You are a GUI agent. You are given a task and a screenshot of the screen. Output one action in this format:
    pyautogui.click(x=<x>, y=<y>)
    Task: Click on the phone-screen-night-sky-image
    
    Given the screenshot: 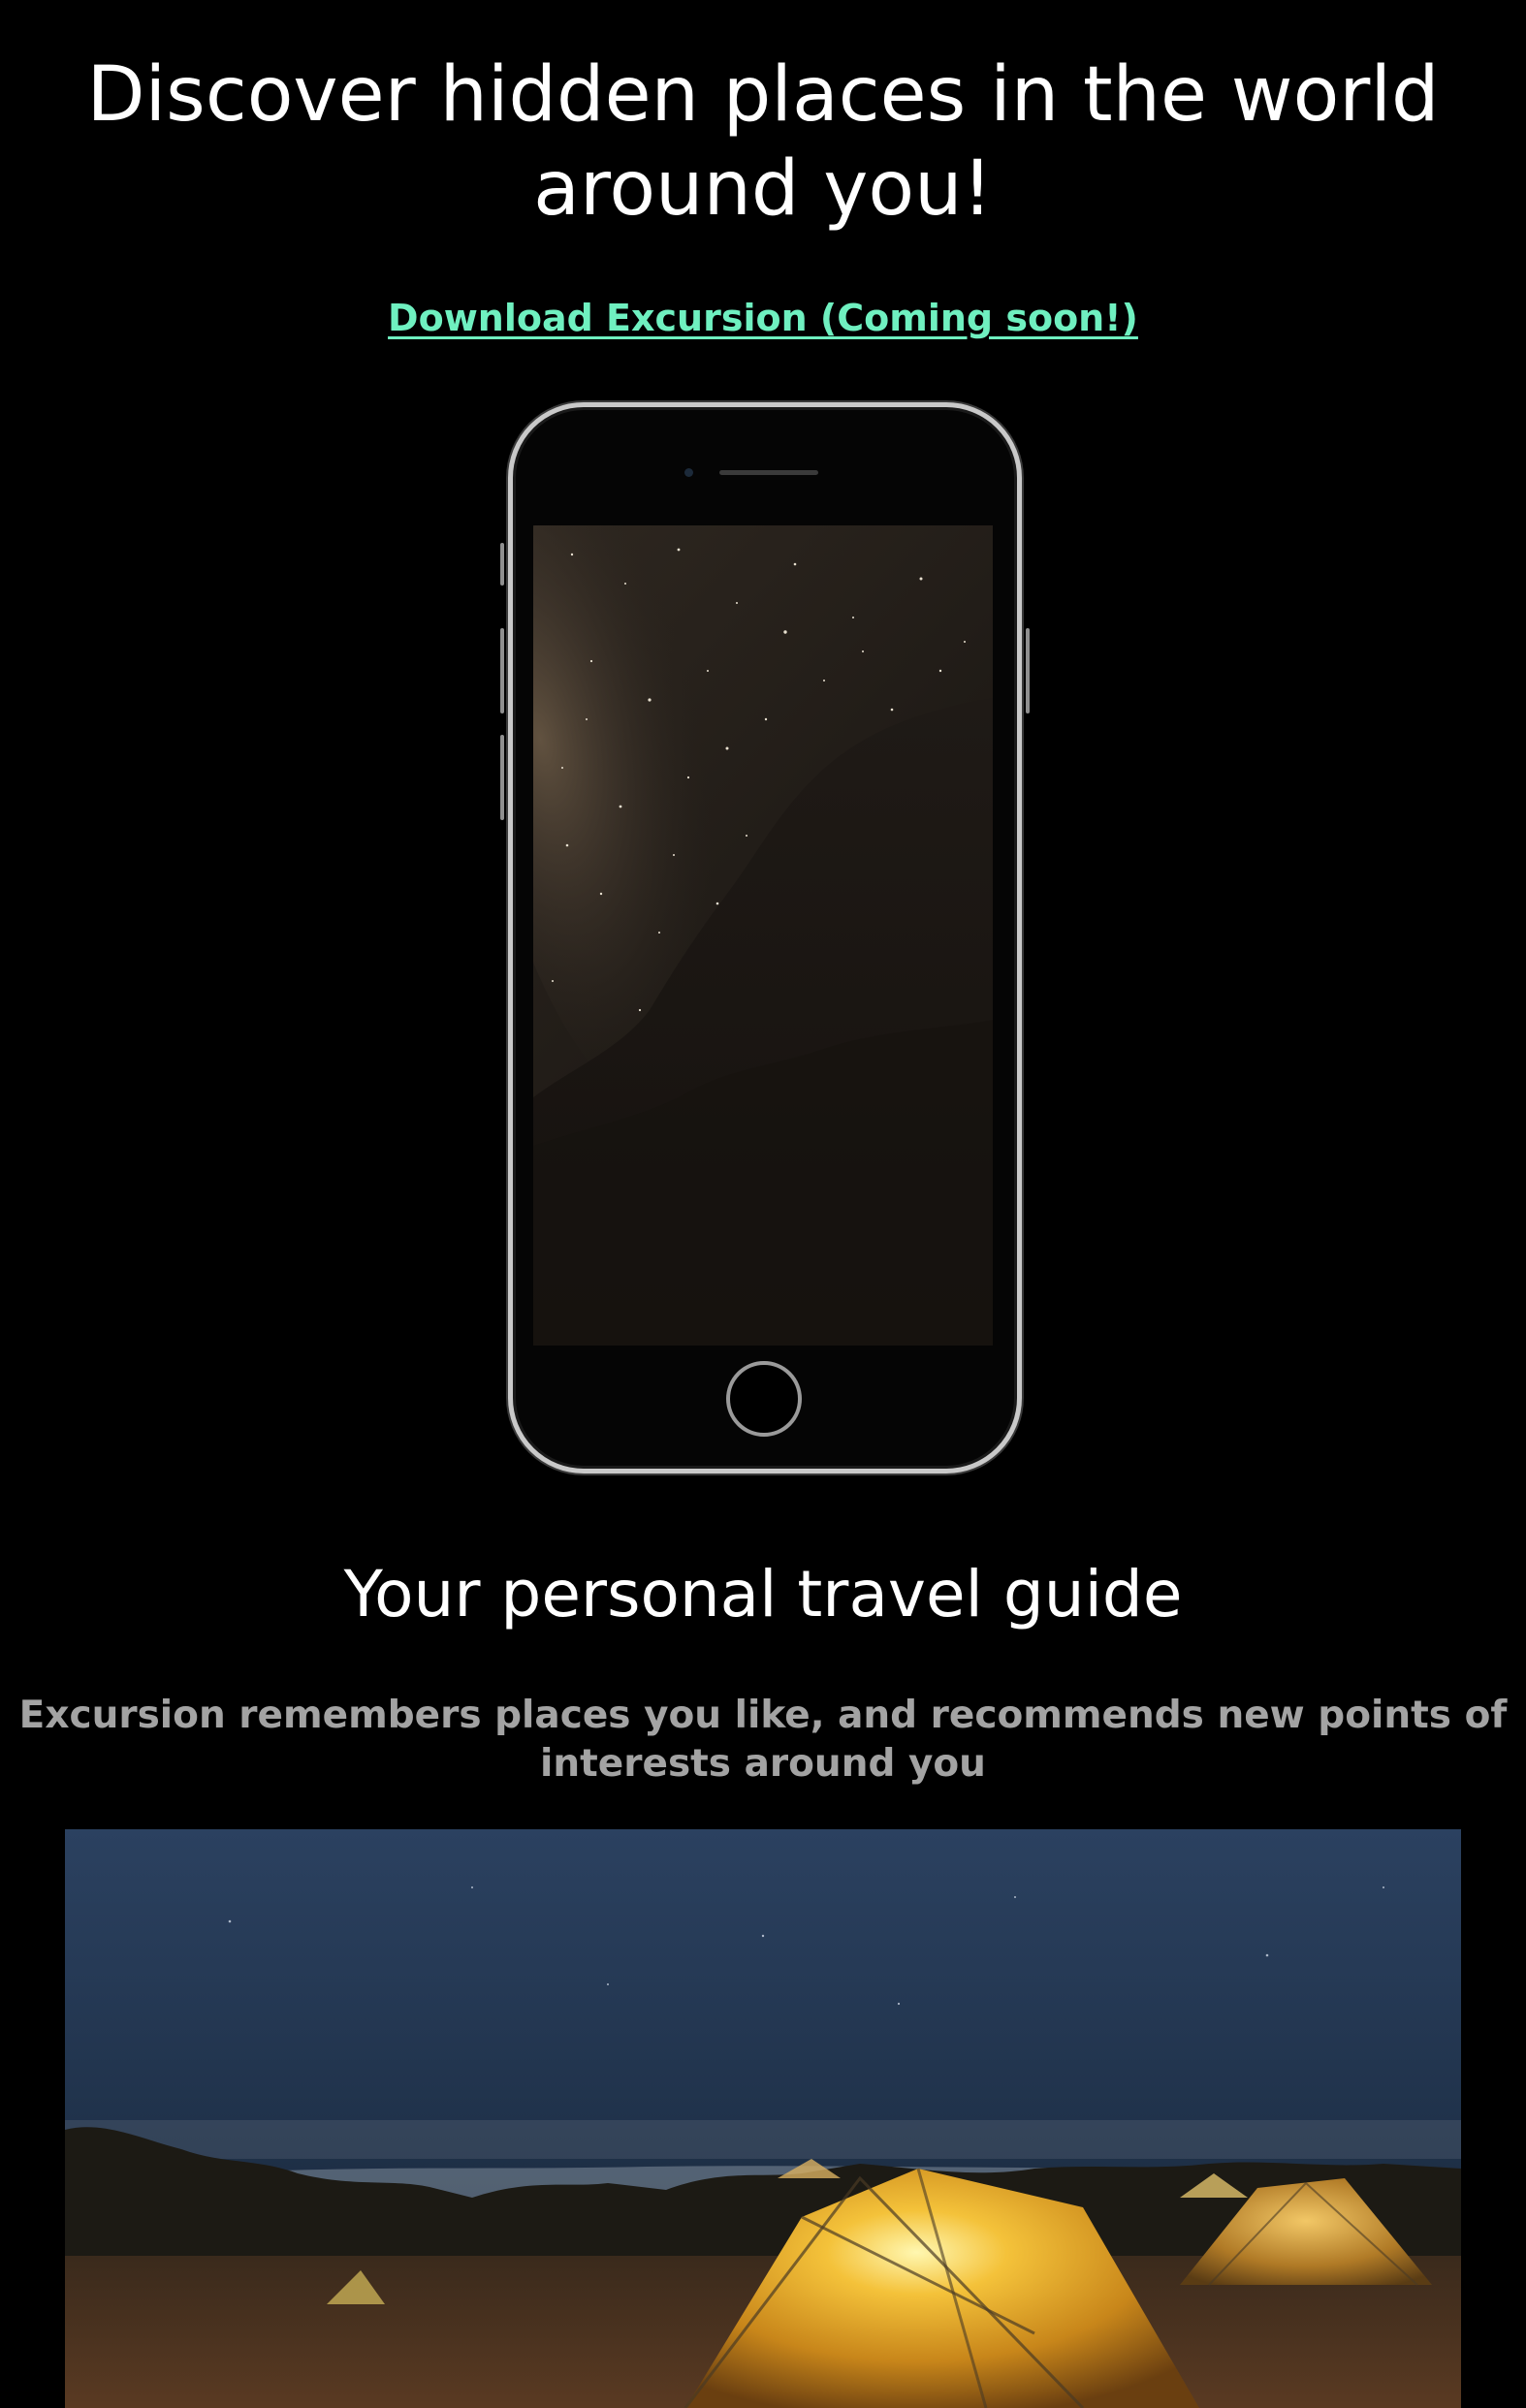 What is the action you would take?
    pyautogui.click(x=763, y=935)
    